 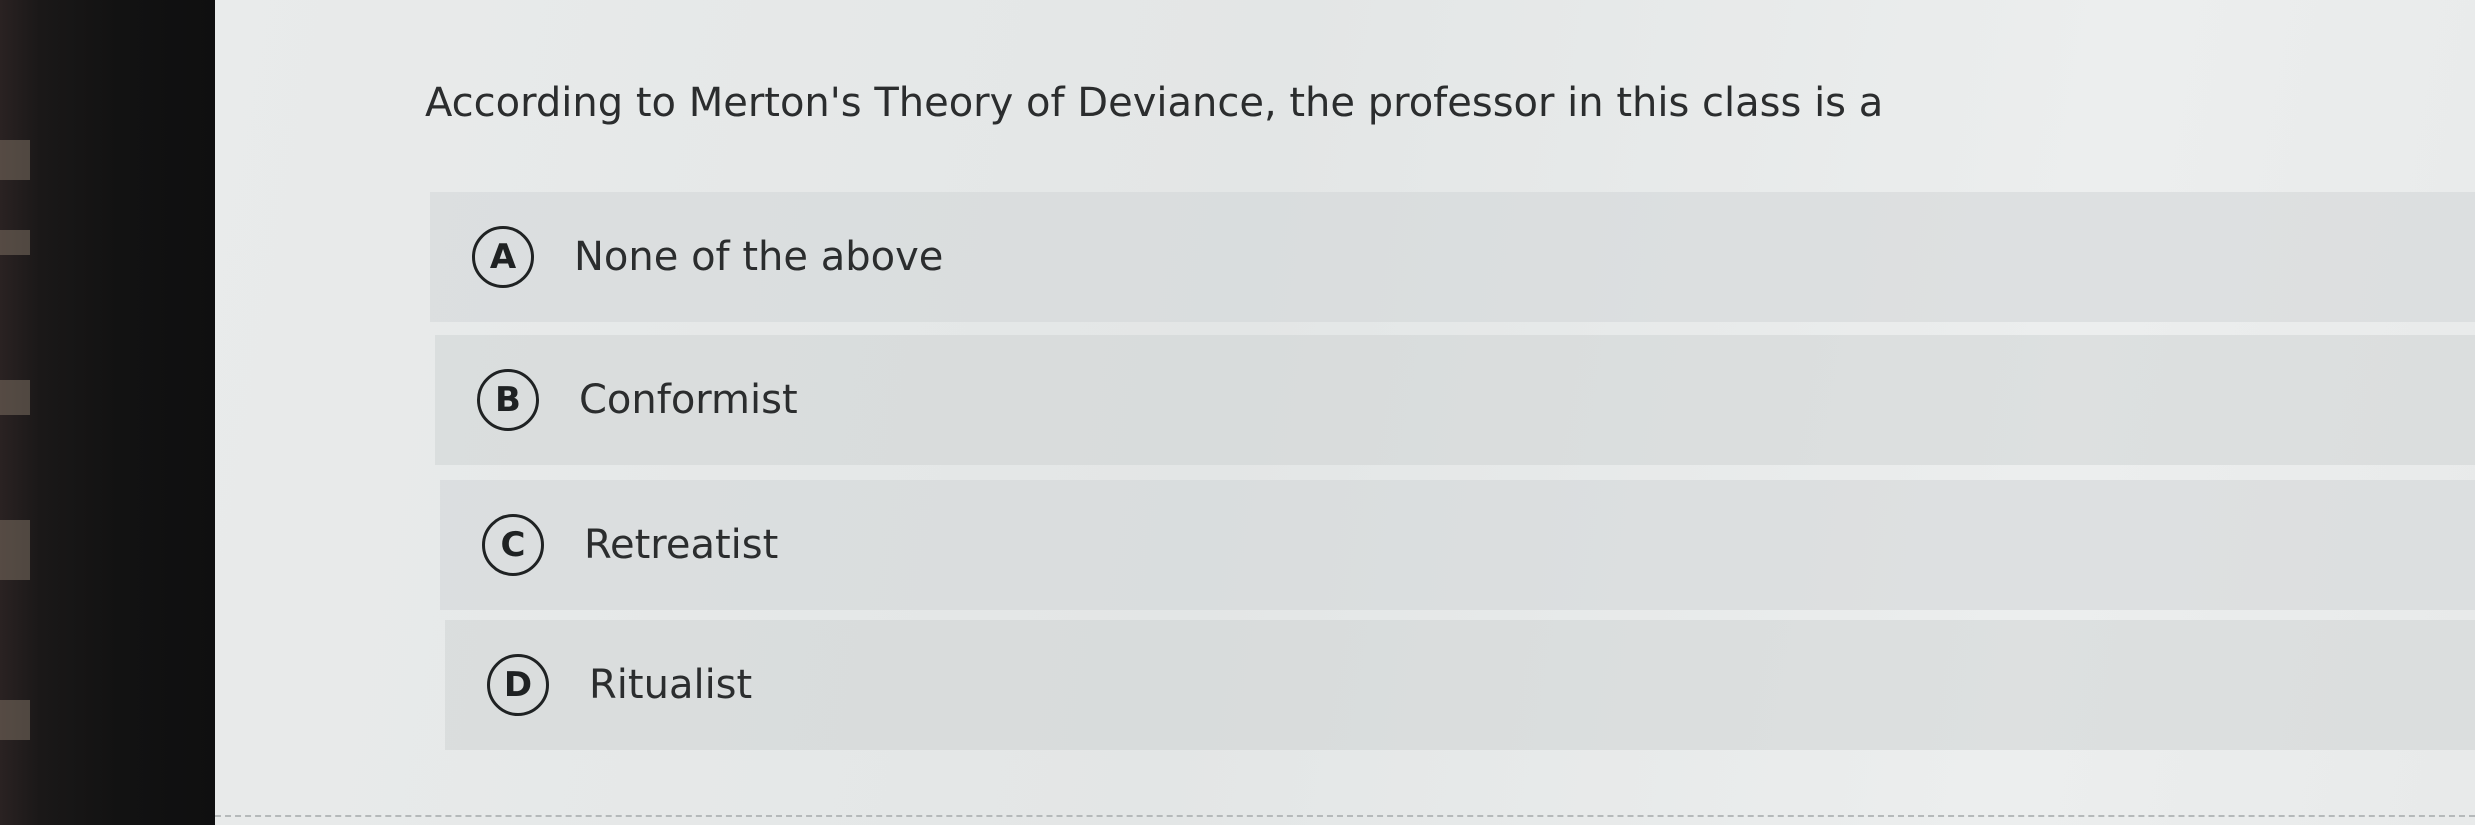 I want to click on option-b: B Conformist, so click(x=1455, y=400).